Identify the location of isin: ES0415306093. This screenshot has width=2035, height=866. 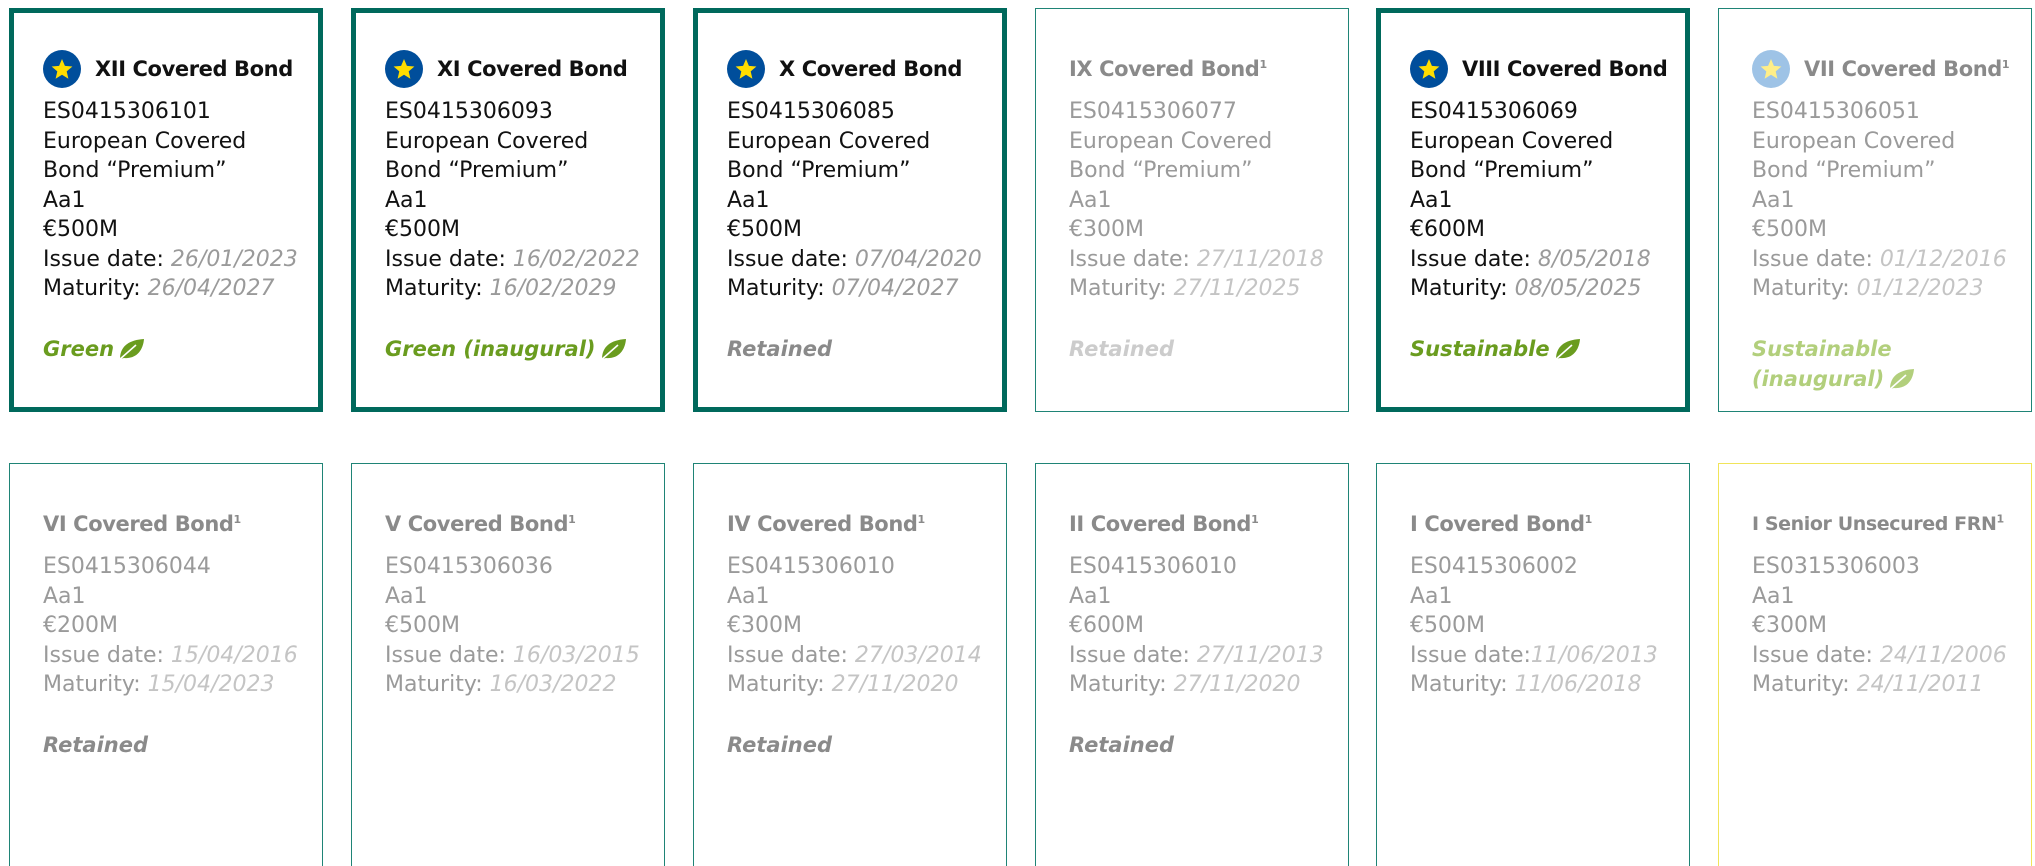
(469, 111).